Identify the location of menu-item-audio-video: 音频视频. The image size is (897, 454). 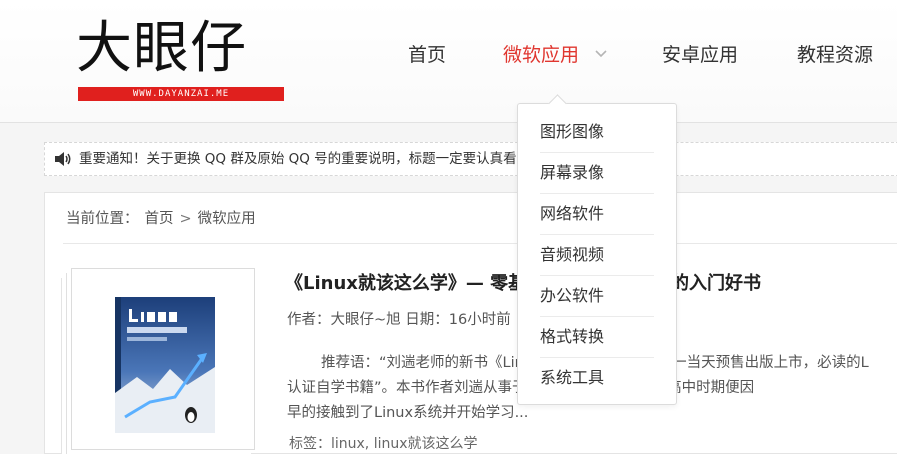
(597, 255).